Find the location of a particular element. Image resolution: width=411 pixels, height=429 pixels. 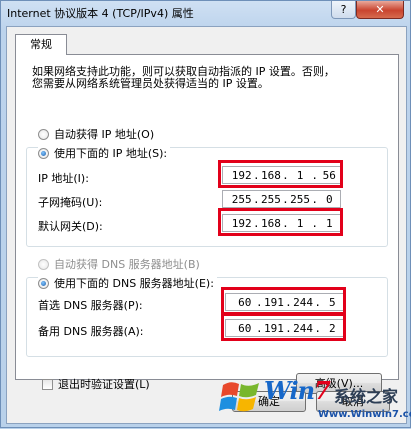

watermark-brand-7: 7 is located at coordinates (322, 390).